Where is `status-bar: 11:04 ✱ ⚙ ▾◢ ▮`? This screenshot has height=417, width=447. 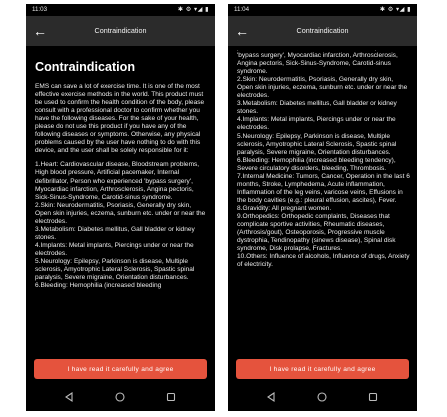 status-bar: 11:04 ✱ ⚙ ▾◢ ▮ is located at coordinates (322, 10).